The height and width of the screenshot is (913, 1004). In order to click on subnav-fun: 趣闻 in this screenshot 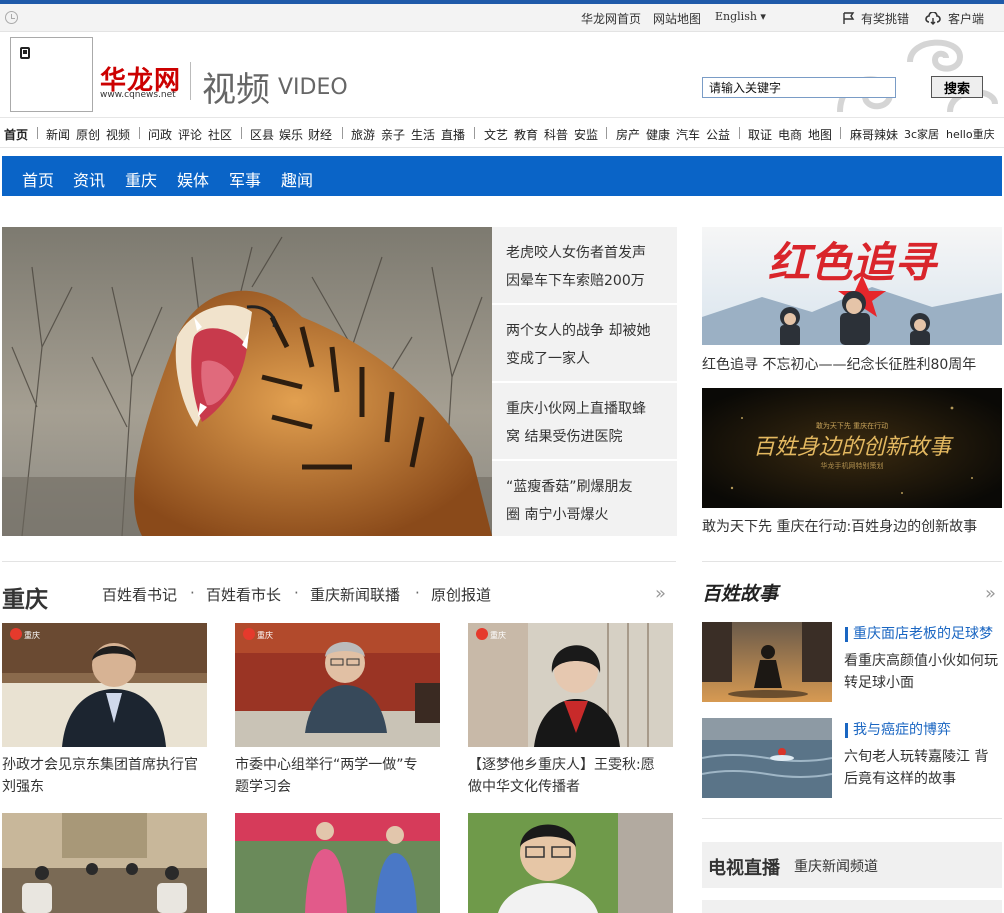, I will do `click(297, 179)`.